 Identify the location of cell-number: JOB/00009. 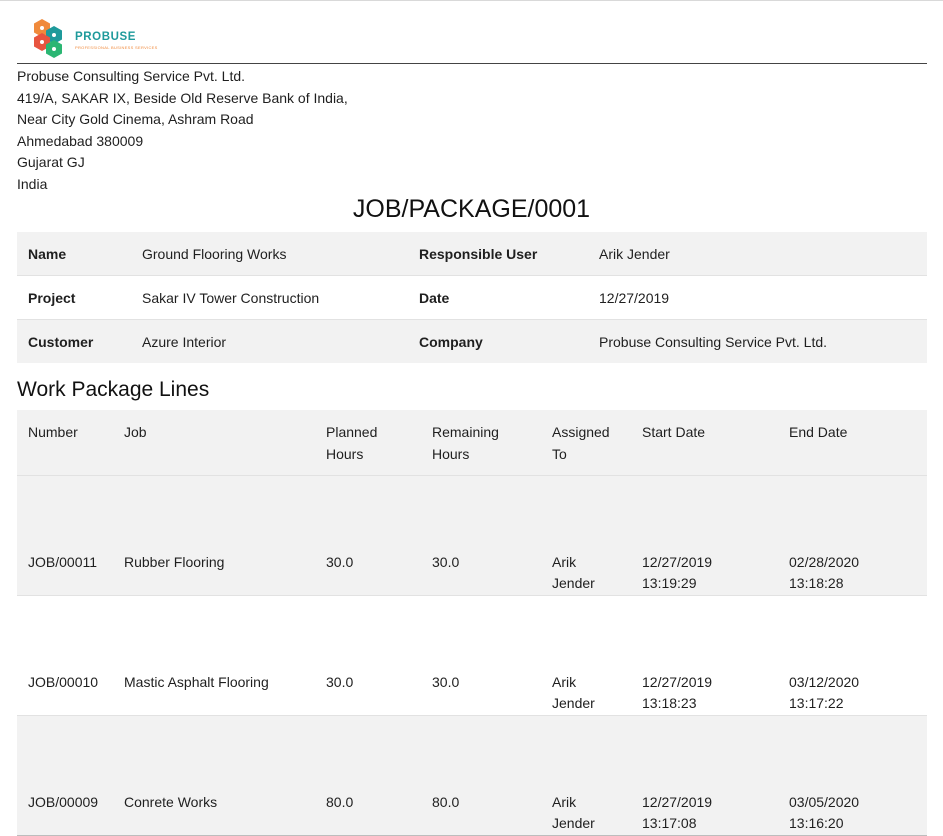
(65, 775).